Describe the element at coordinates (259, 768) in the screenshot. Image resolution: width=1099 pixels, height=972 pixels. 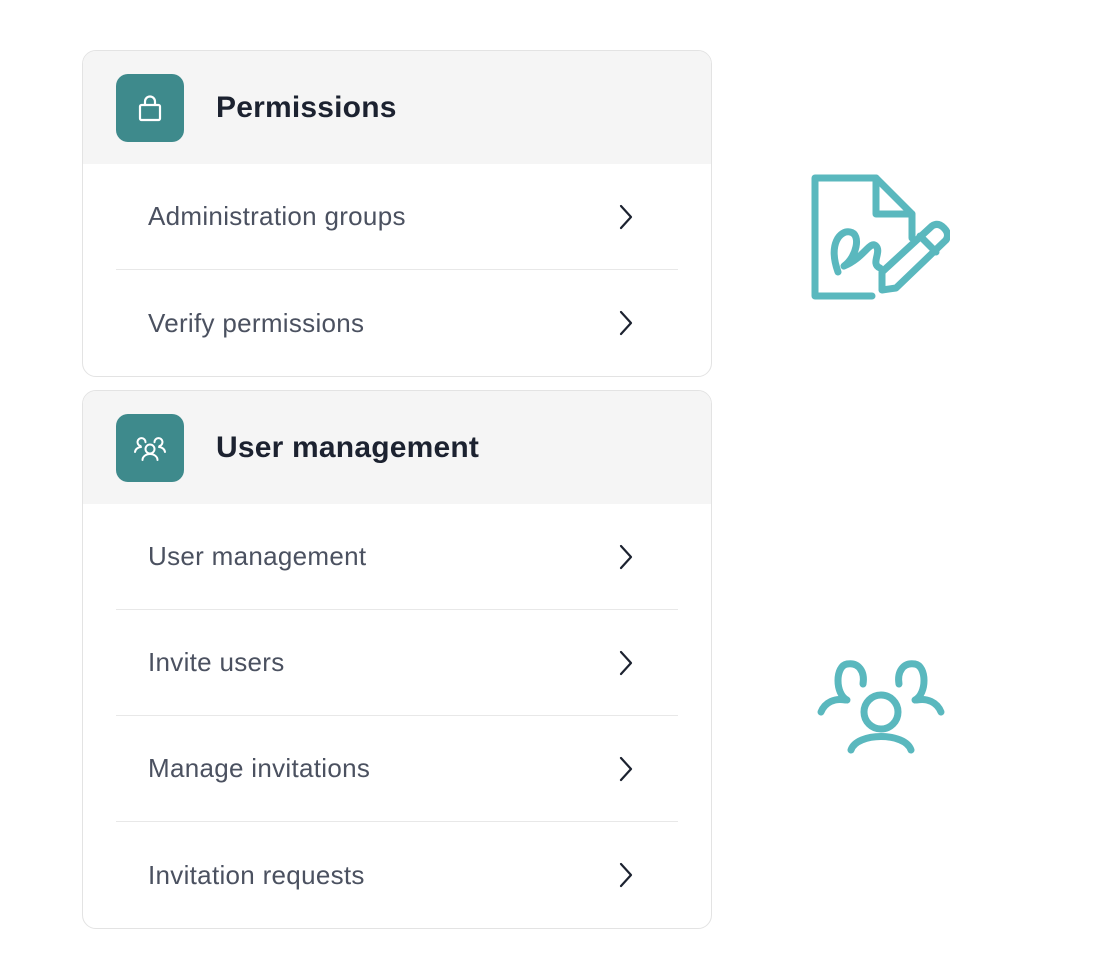
I see `menu-item-label: Manage invitations` at that location.